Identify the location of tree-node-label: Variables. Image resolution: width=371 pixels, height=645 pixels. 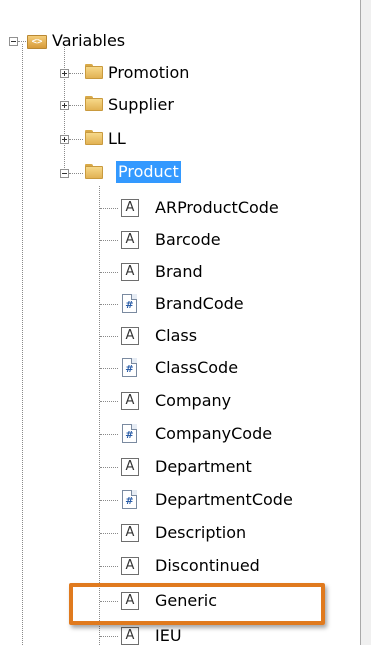
(88, 41).